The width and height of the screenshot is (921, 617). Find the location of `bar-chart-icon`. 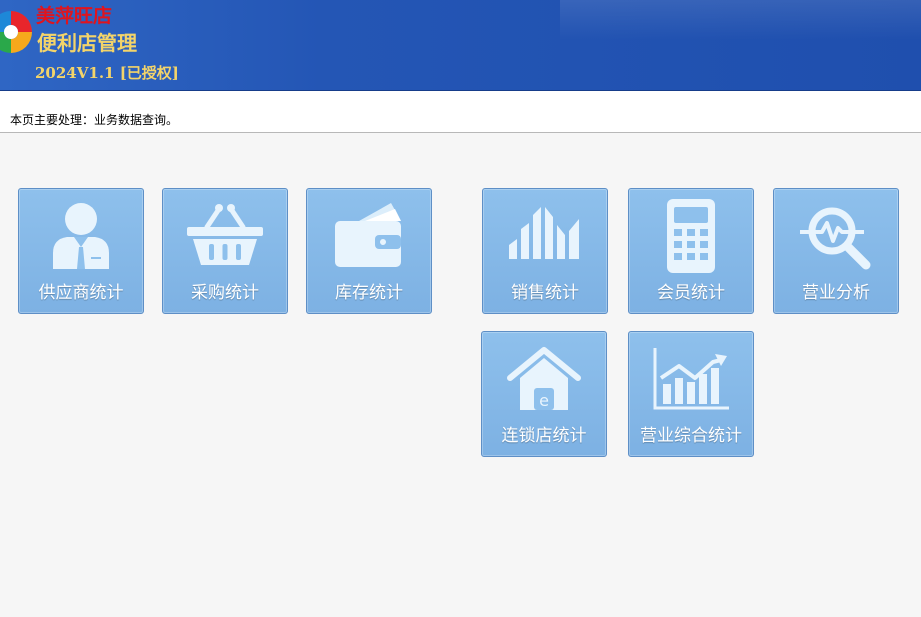

bar-chart-icon is located at coordinates (544, 233).